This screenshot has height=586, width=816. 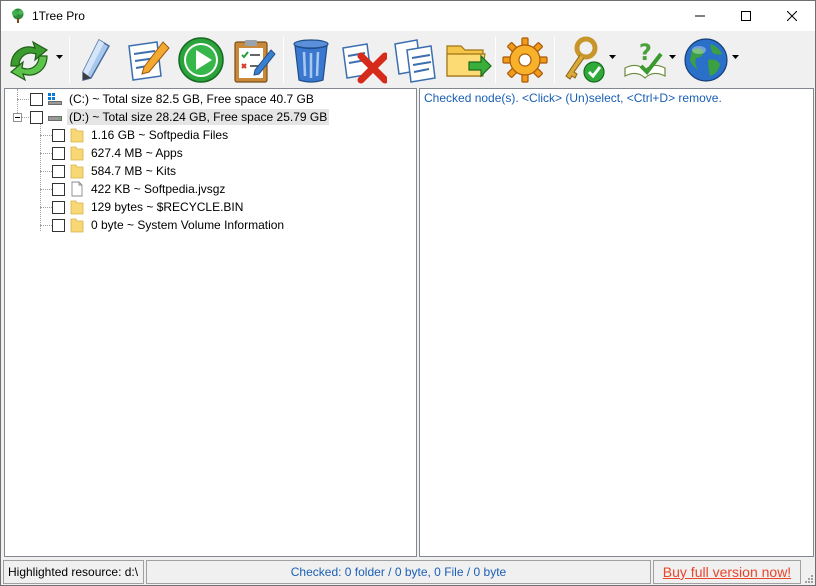 I want to click on close-icon, so click(x=792, y=16).